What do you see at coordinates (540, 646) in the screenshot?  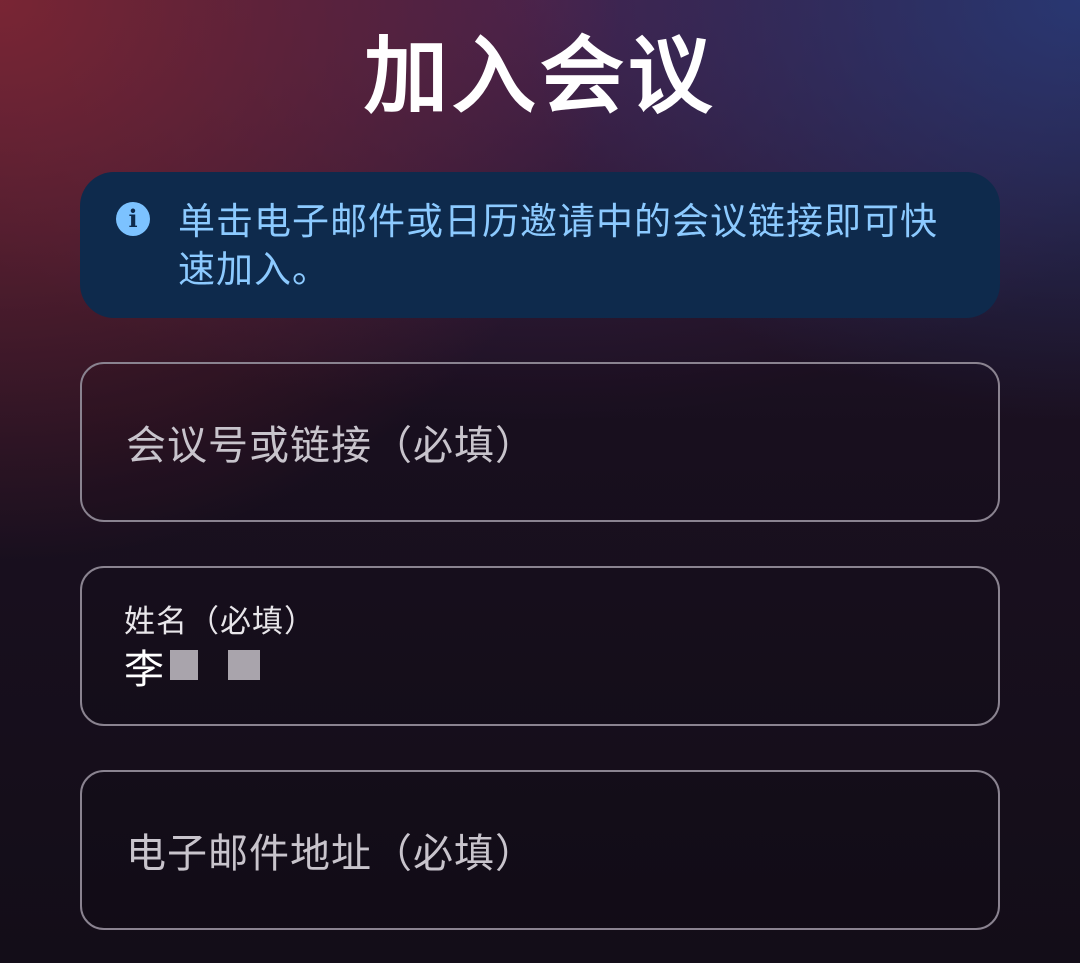 I see `name-field: 姓名（必填） 李` at bounding box center [540, 646].